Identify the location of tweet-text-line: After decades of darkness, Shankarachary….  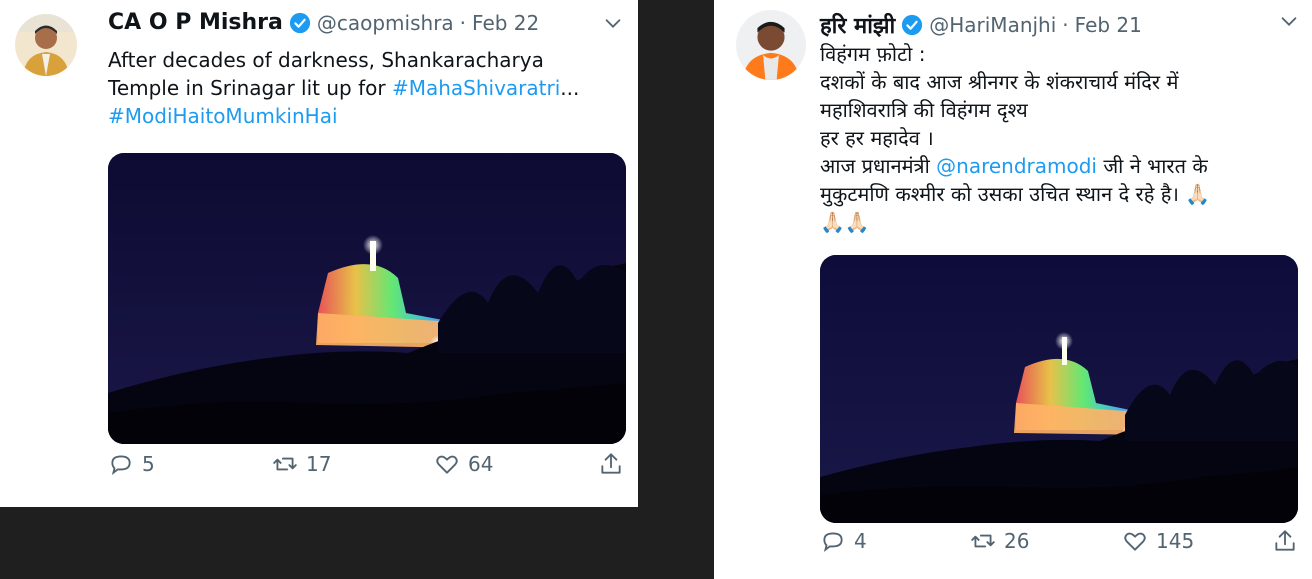
(326, 60).